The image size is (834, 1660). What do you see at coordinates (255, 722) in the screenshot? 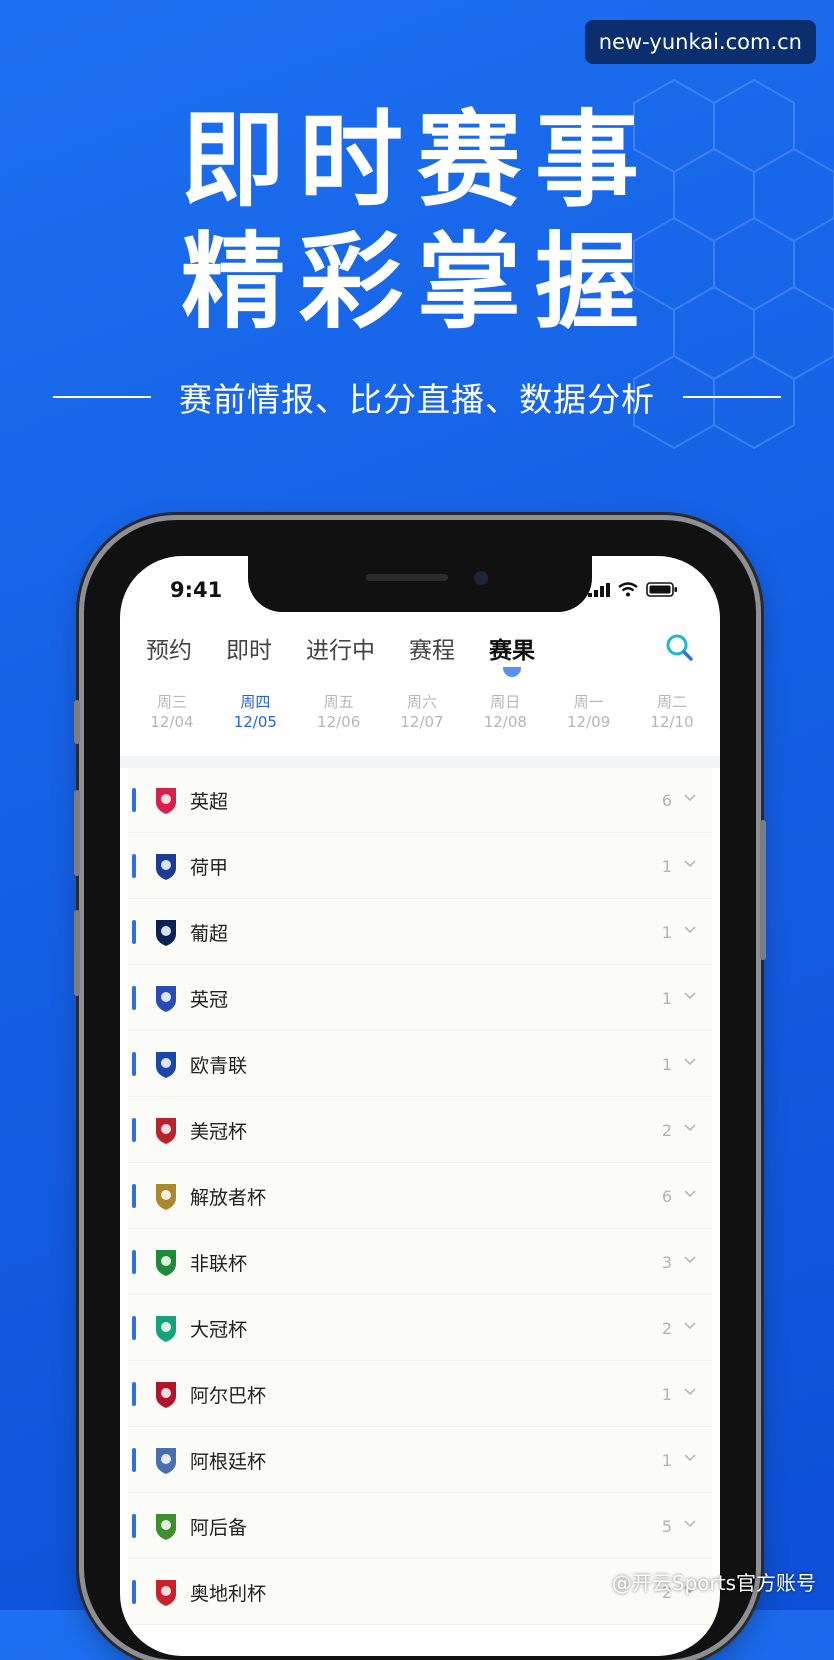
I see `date-value: 12/05` at bounding box center [255, 722].